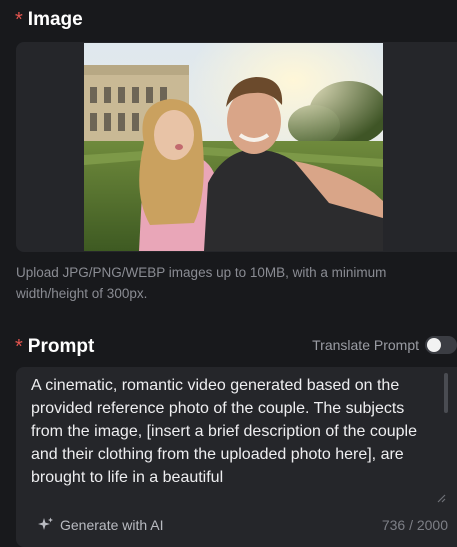 Image resolution: width=457 pixels, height=547 pixels. I want to click on generate-with-ai-label: Generate with AI, so click(112, 525).